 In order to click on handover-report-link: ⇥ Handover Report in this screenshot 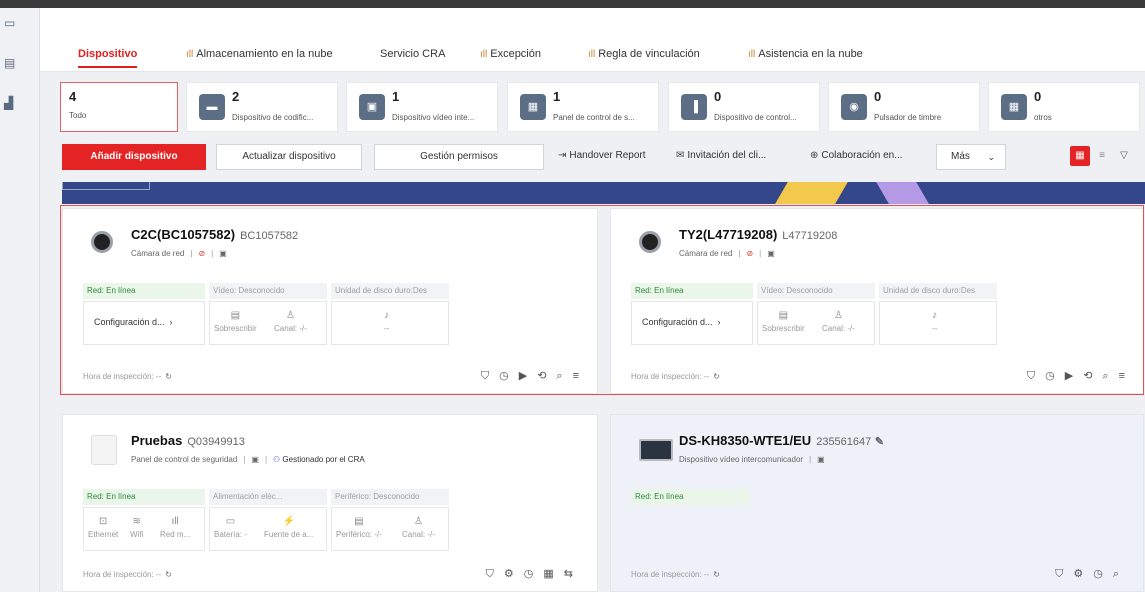, I will do `click(602, 155)`.